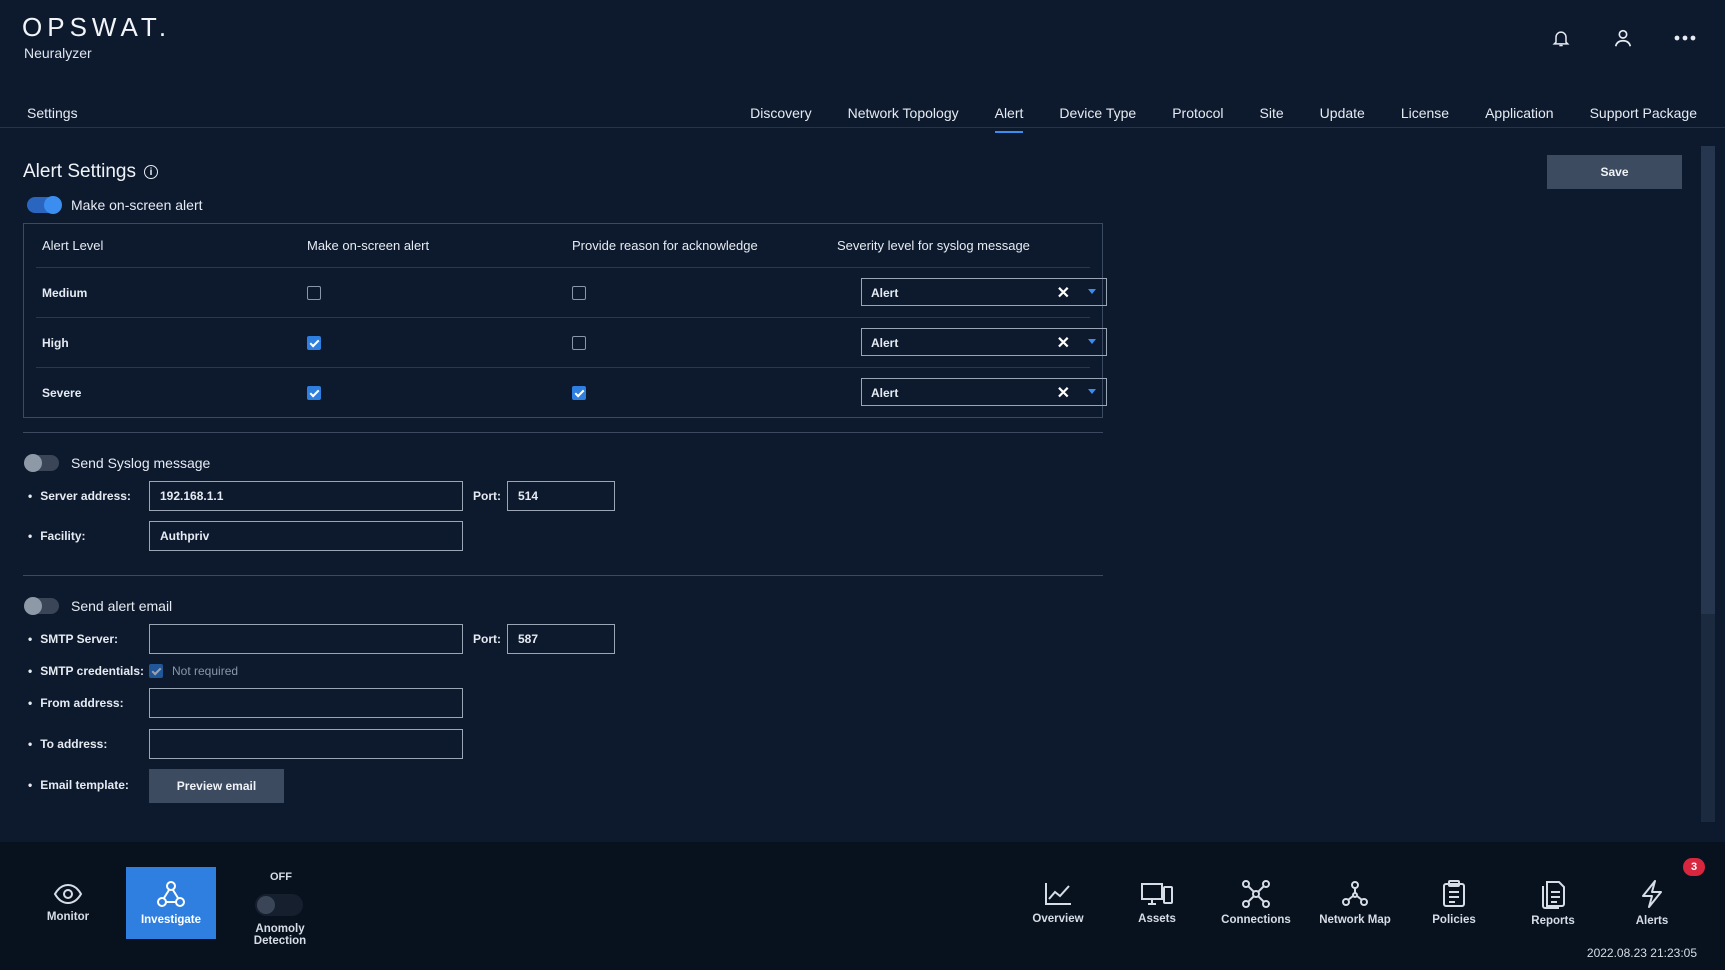 This screenshot has height=970, width=1725. Describe the element at coordinates (862, 40) in the screenshot. I see `app-header: OPSWAT. Neuralyzer` at that location.